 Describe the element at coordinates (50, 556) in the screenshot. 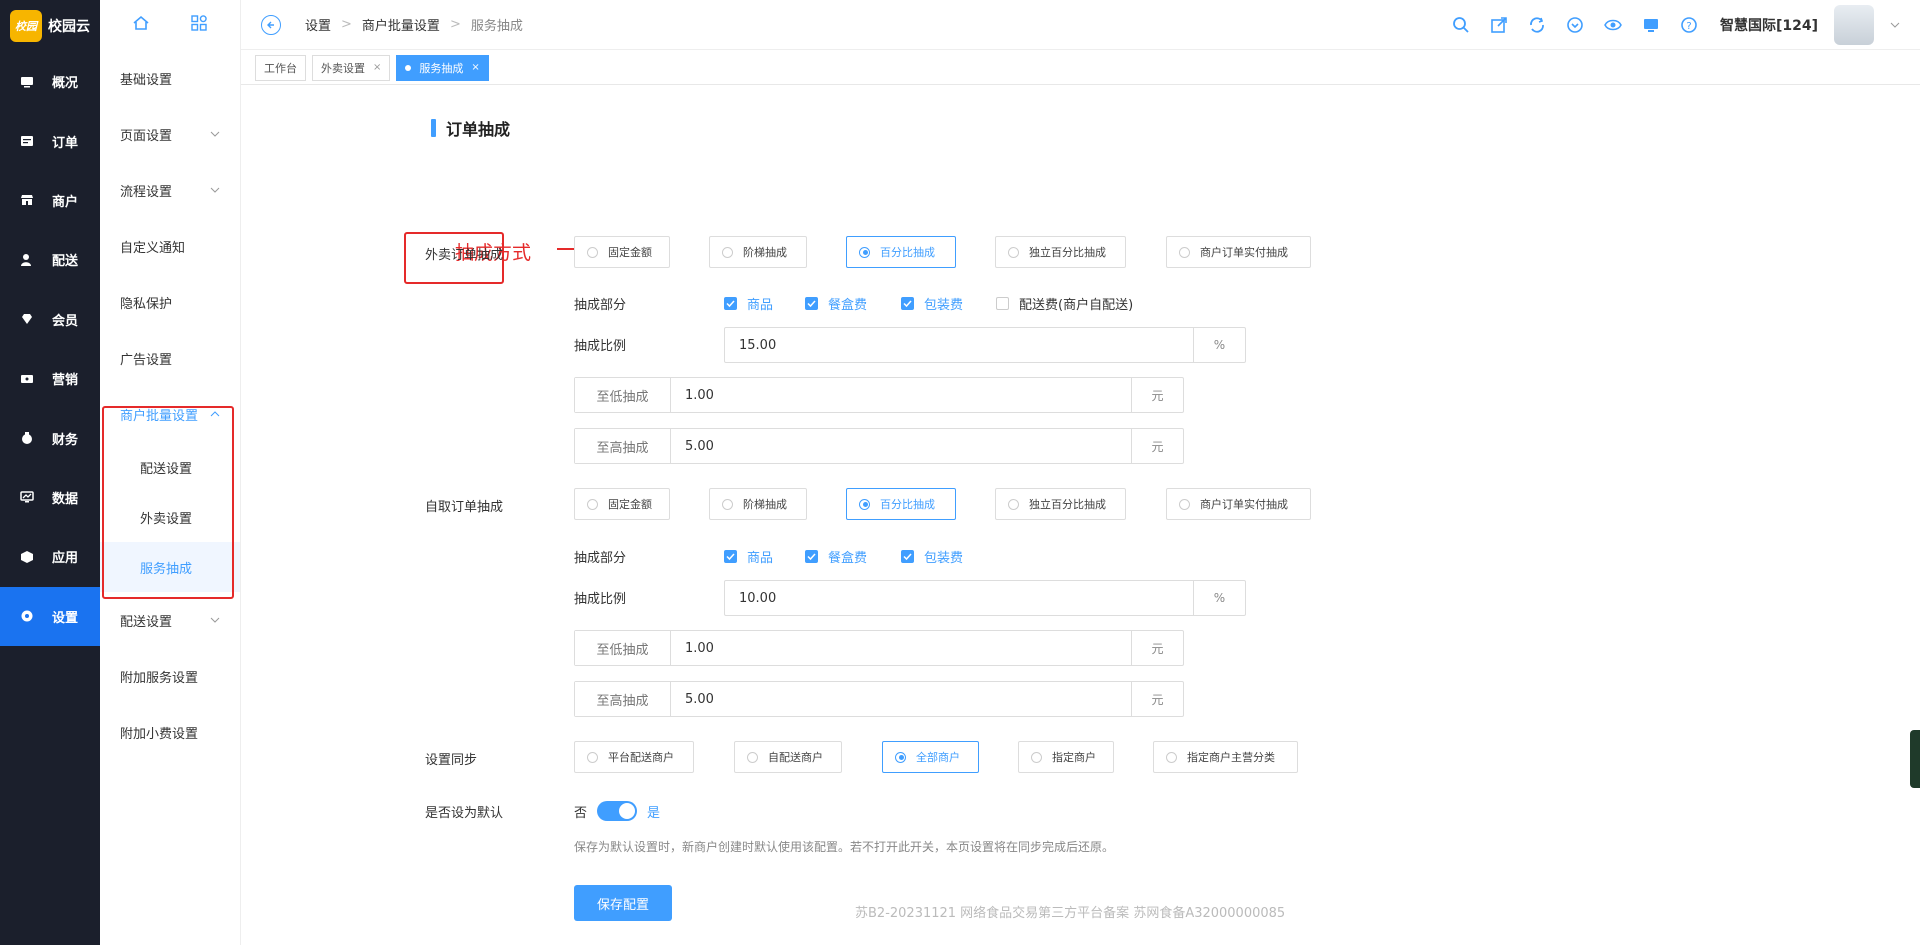

I see `rail-item-app: 应用` at that location.